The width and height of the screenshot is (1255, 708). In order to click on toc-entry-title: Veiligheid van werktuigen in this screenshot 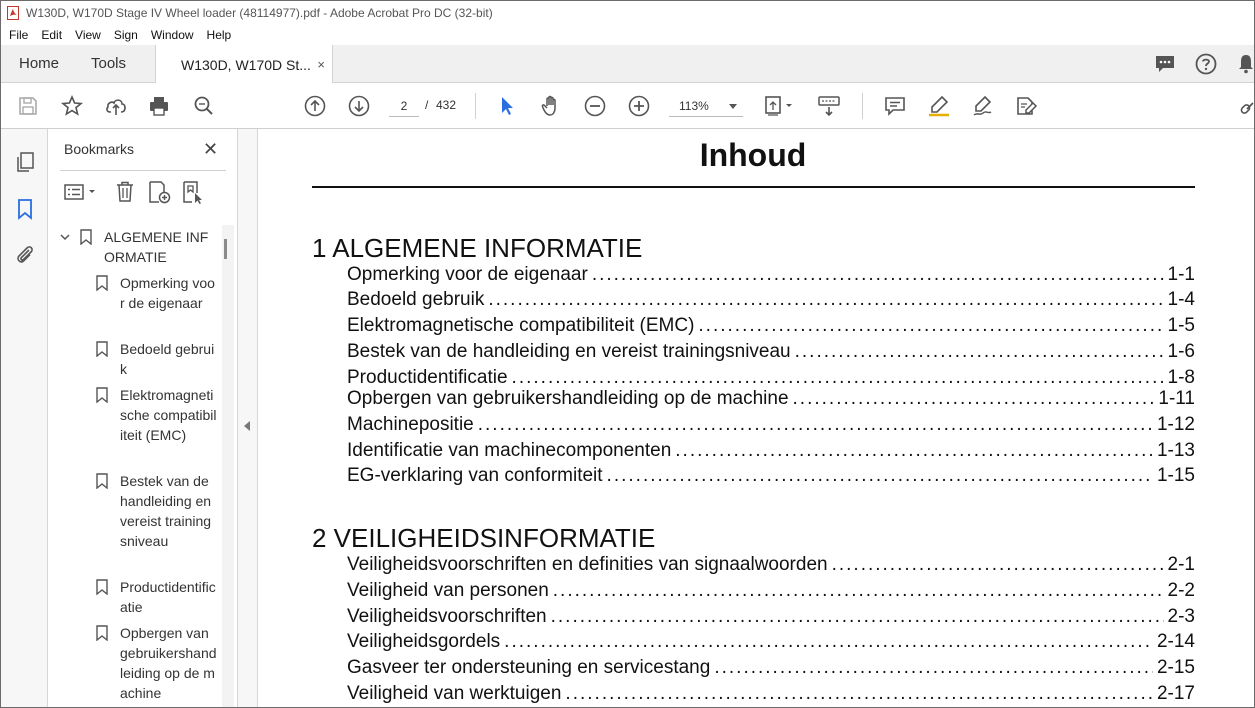, I will do `click(454, 693)`.